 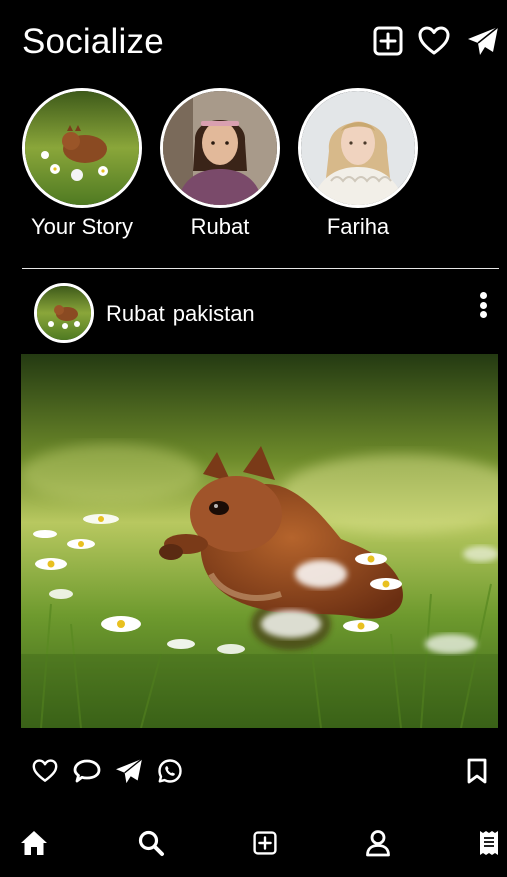 What do you see at coordinates (170, 771) in the screenshot?
I see `whatsapp-icon` at bounding box center [170, 771].